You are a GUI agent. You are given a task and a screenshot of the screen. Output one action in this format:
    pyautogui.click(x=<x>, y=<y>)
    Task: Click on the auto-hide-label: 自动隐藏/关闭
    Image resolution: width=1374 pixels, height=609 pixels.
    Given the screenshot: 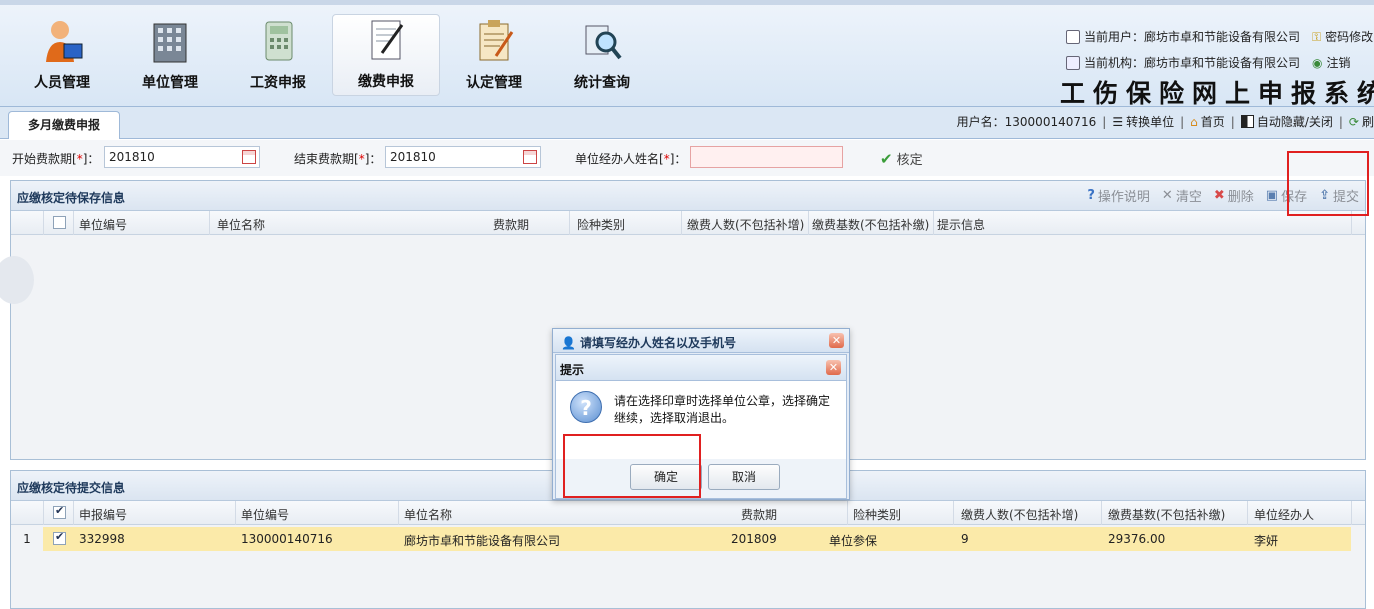 What is the action you would take?
    pyautogui.click(x=1294, y=122)
    